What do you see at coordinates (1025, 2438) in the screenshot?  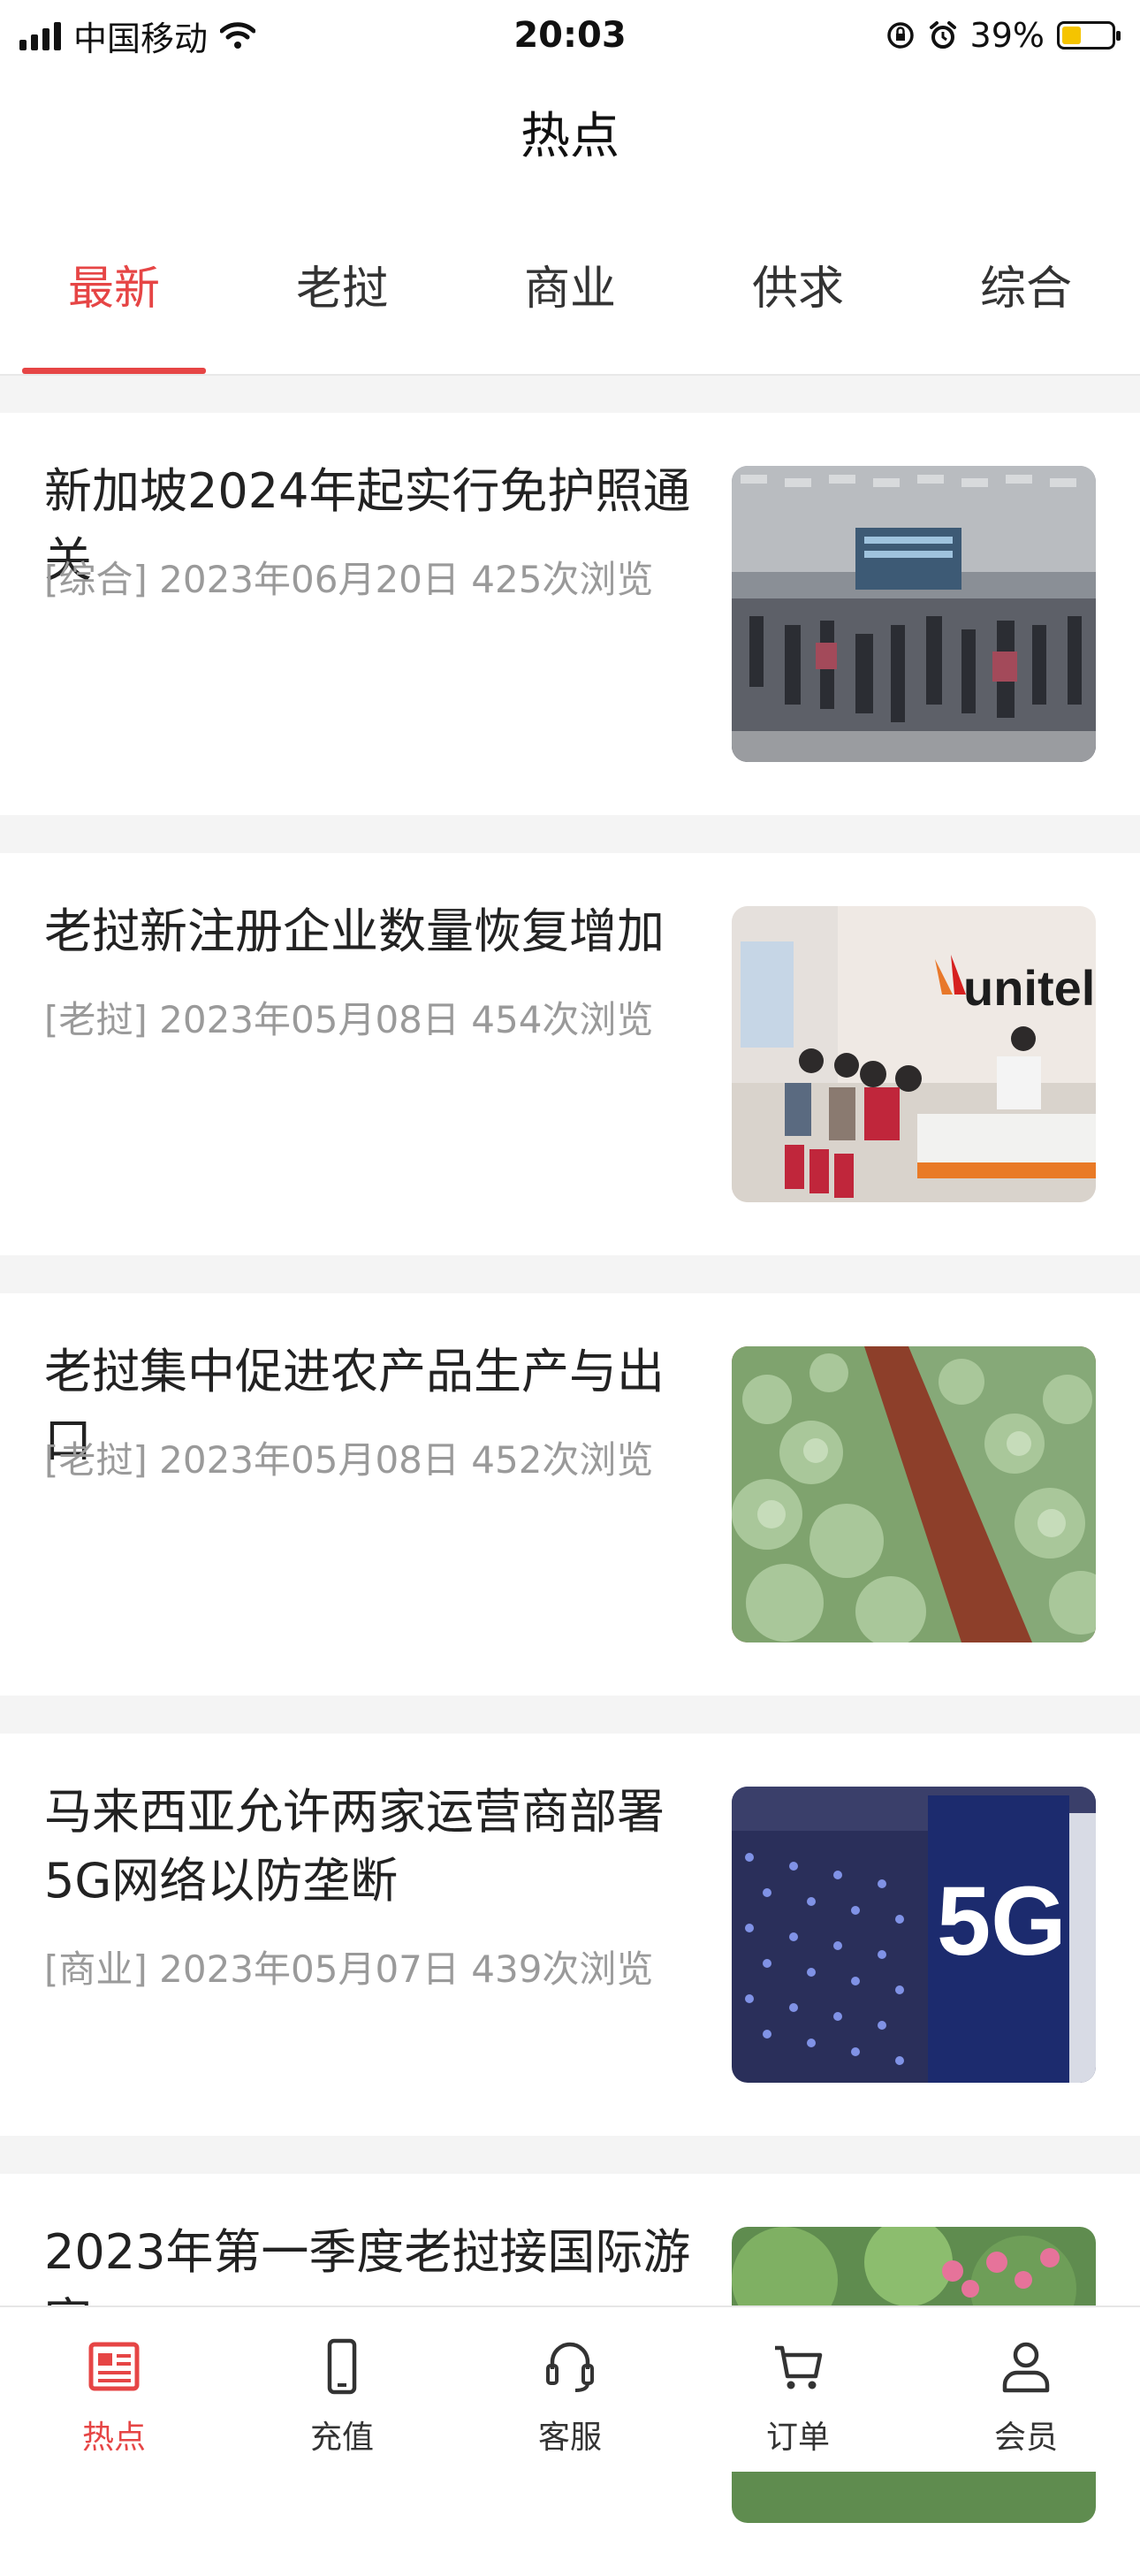 I see `nav-member-label: 会员` at bounding box center [1025, 2438].